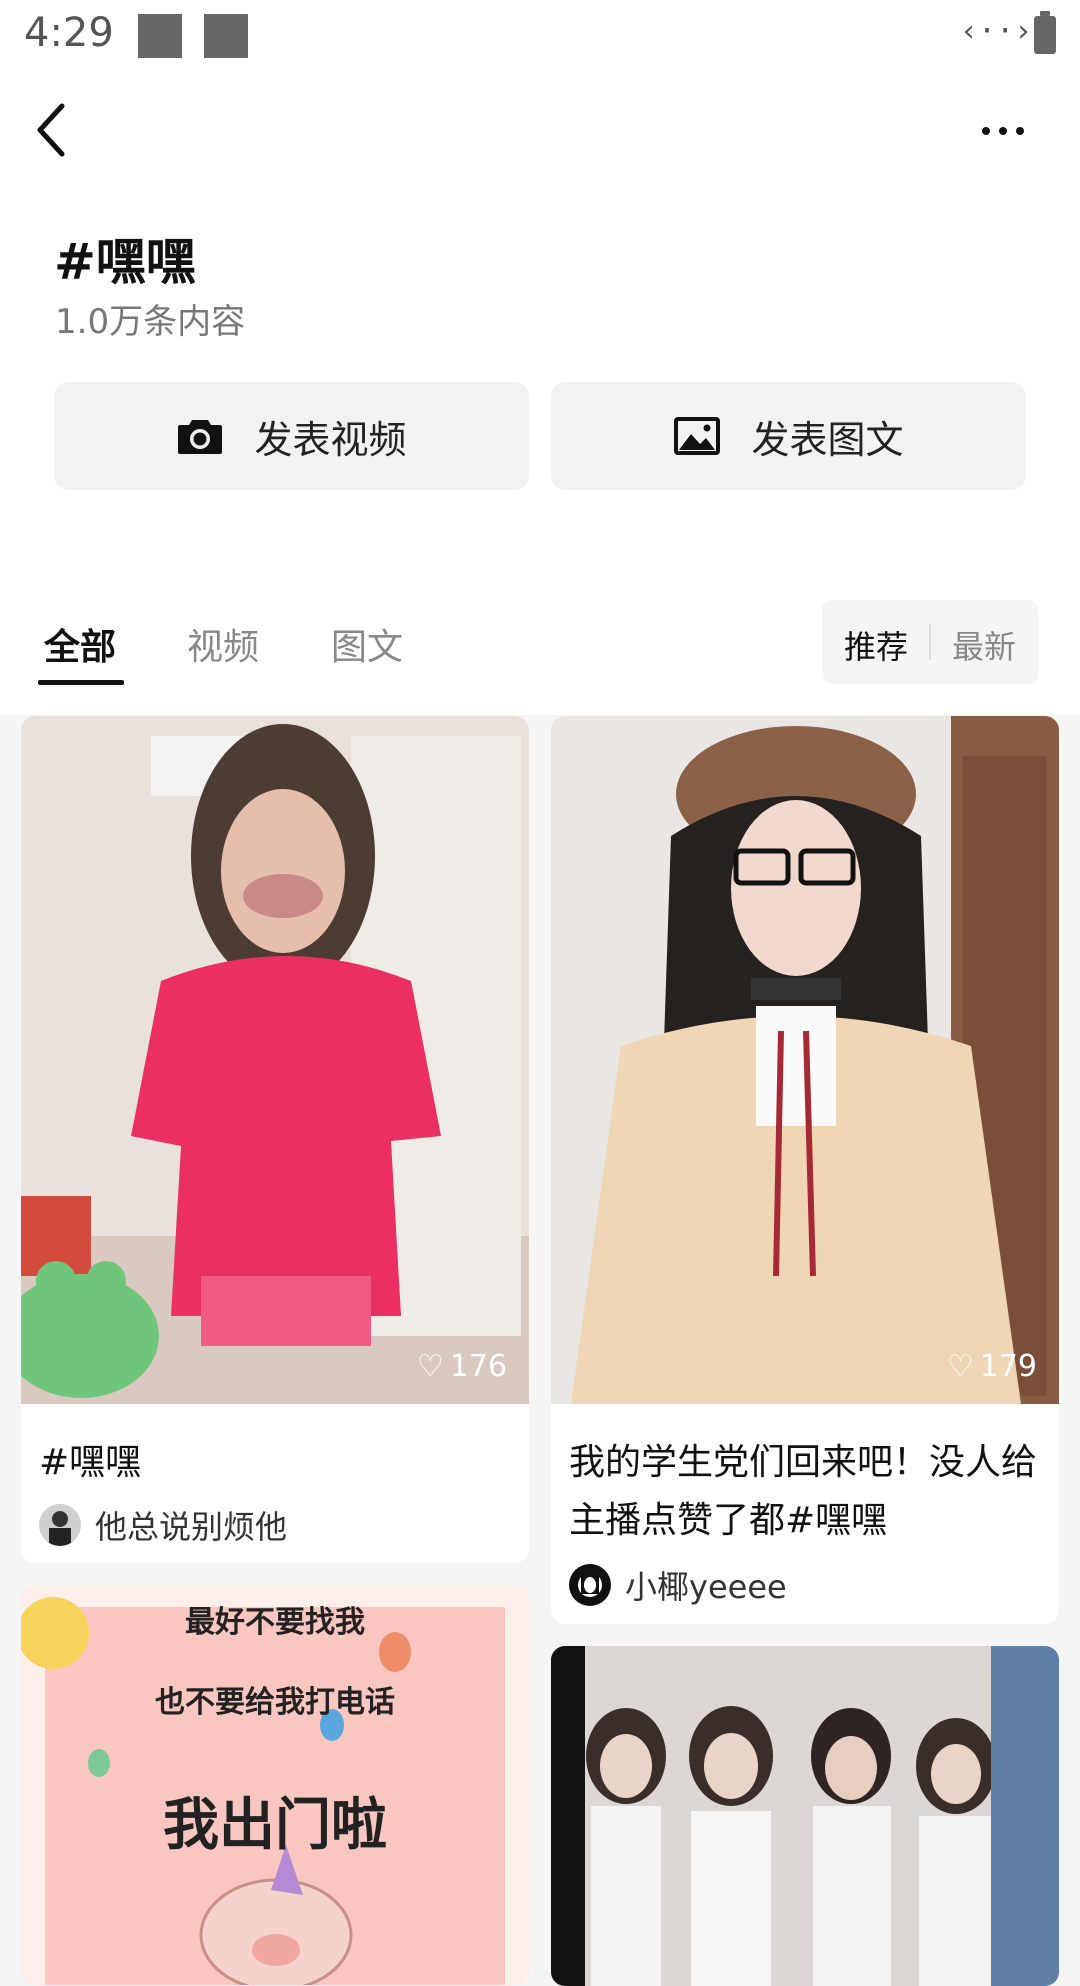  I want to click on sort-toggle: 推荐 最新, so click(930, 642).